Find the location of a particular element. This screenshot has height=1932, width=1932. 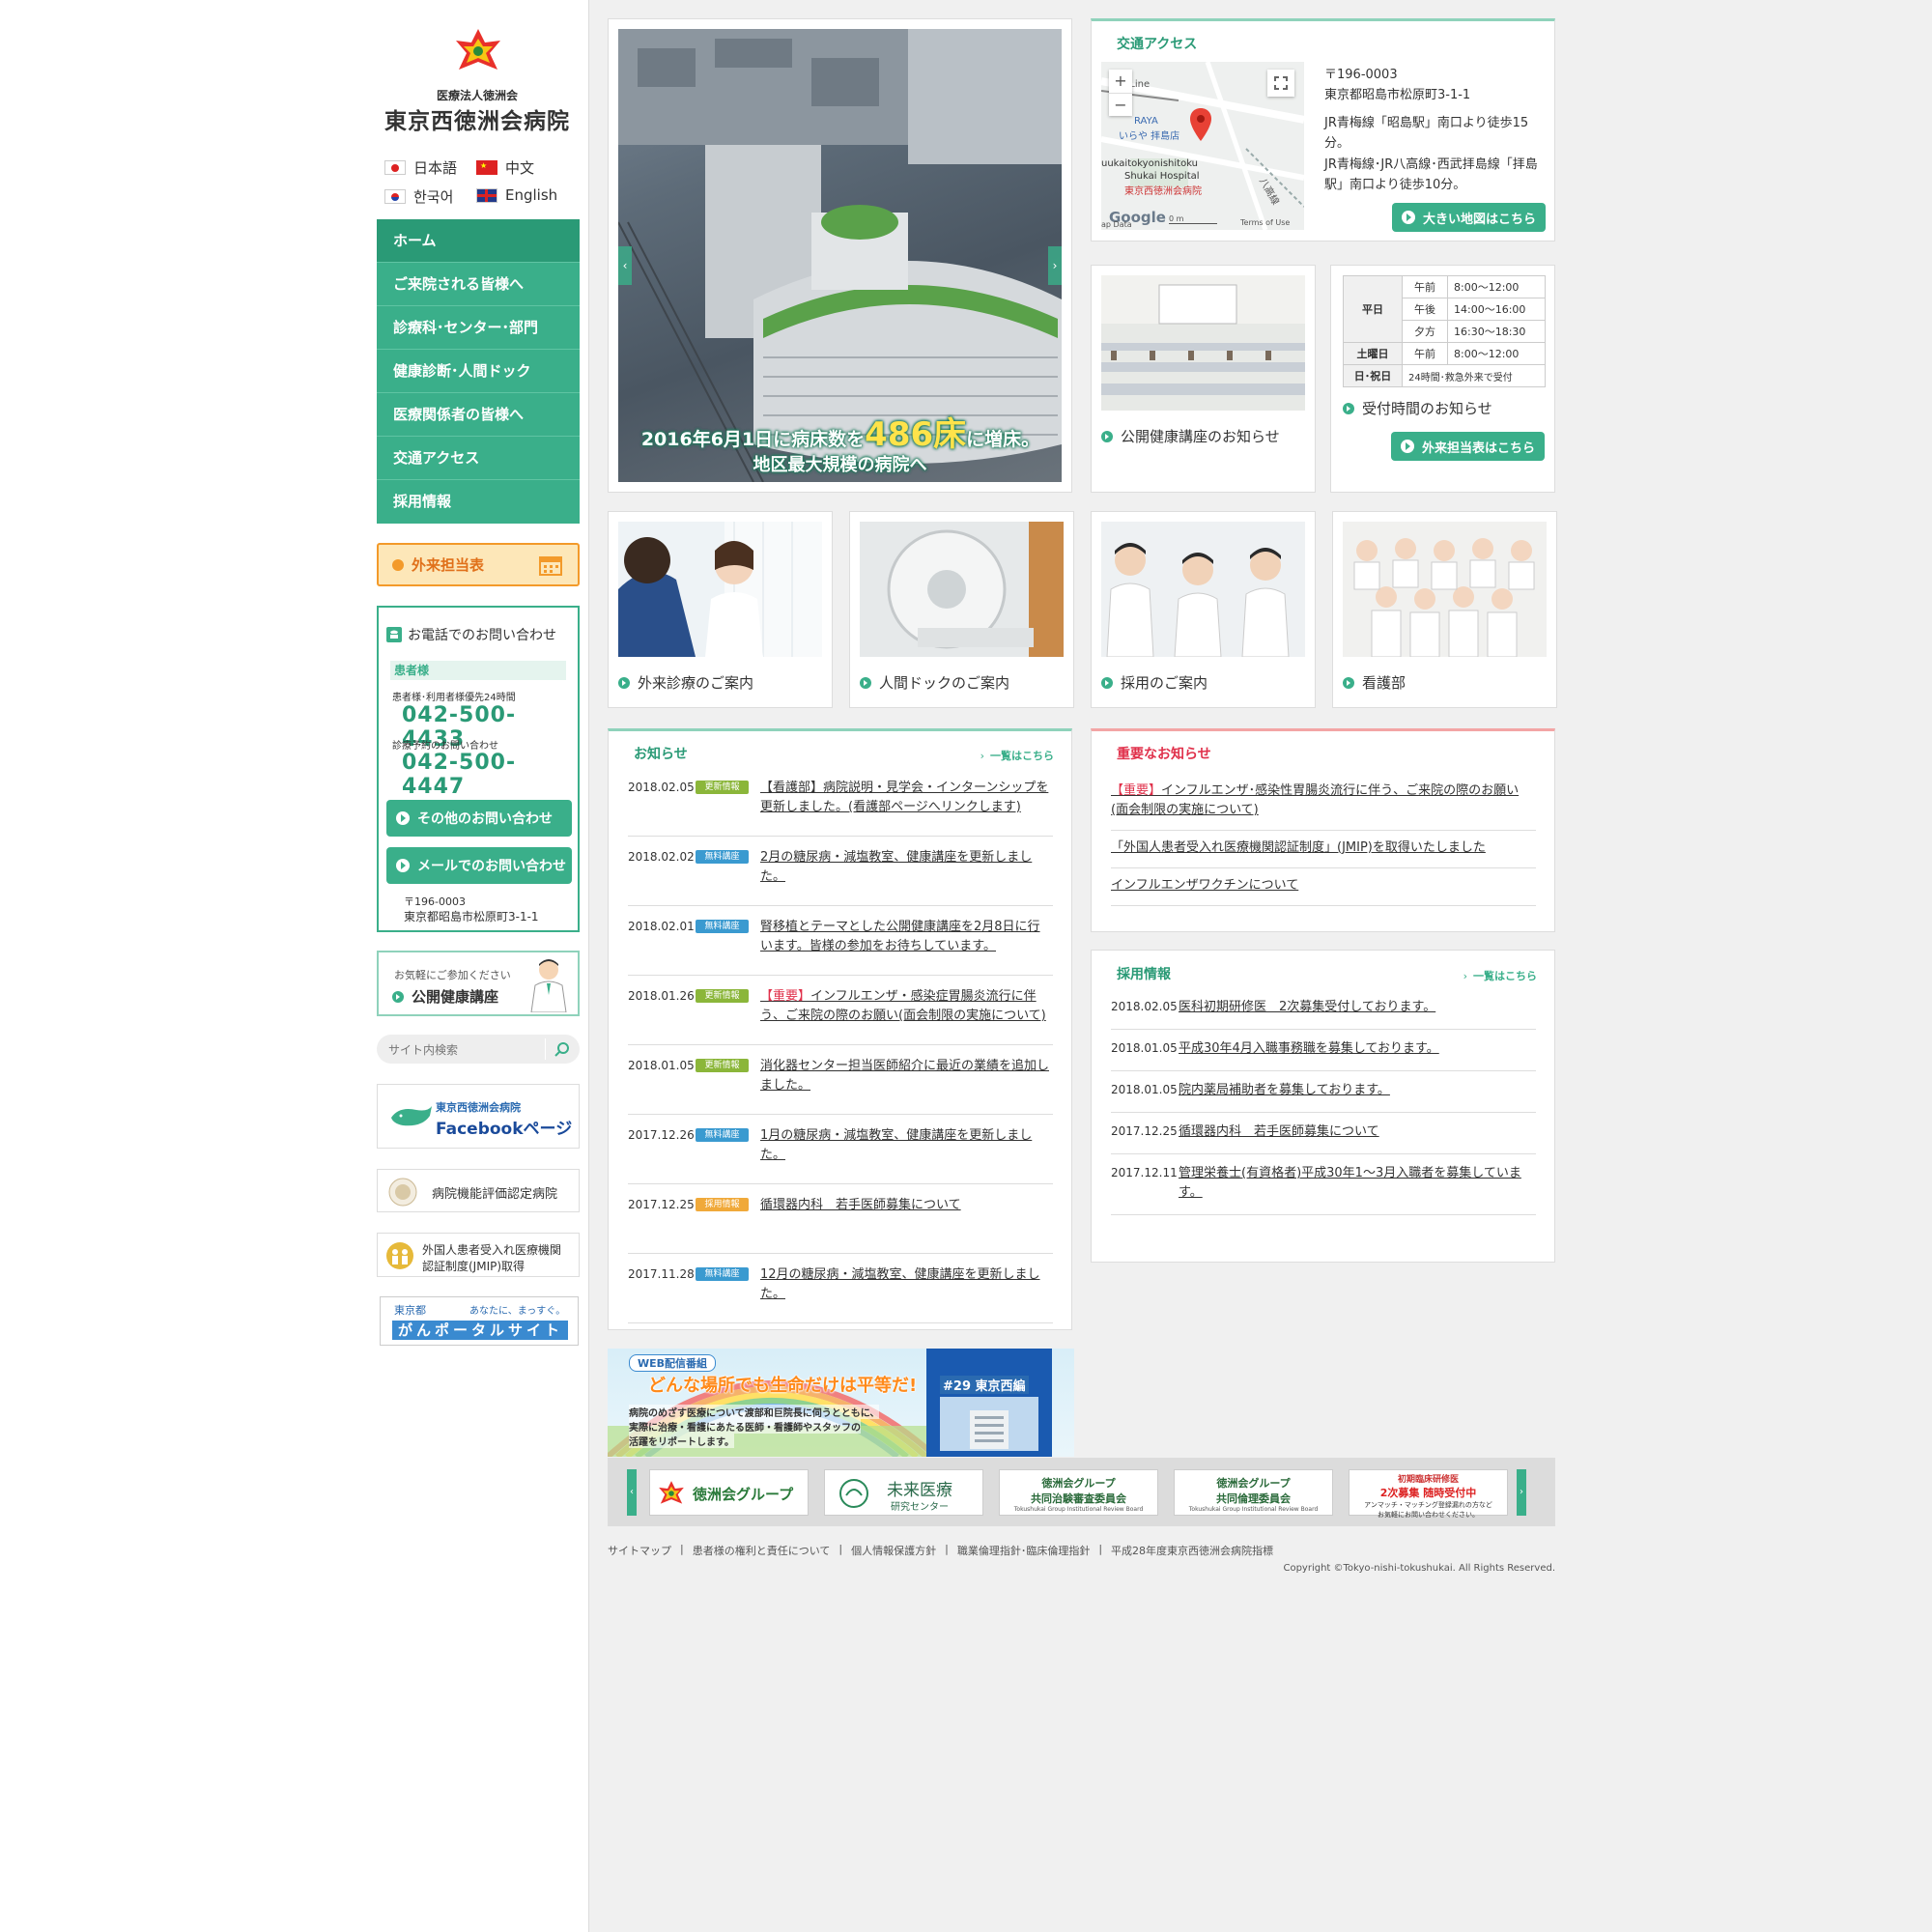

facebook-banner: 東京西徳洲会病院 Facebookページ is located at coordinates (478, 1116).